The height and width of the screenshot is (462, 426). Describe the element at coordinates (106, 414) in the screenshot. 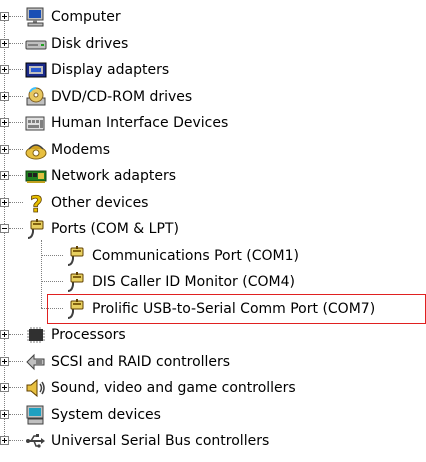

I see `tree-item-label: System devices` at that location.